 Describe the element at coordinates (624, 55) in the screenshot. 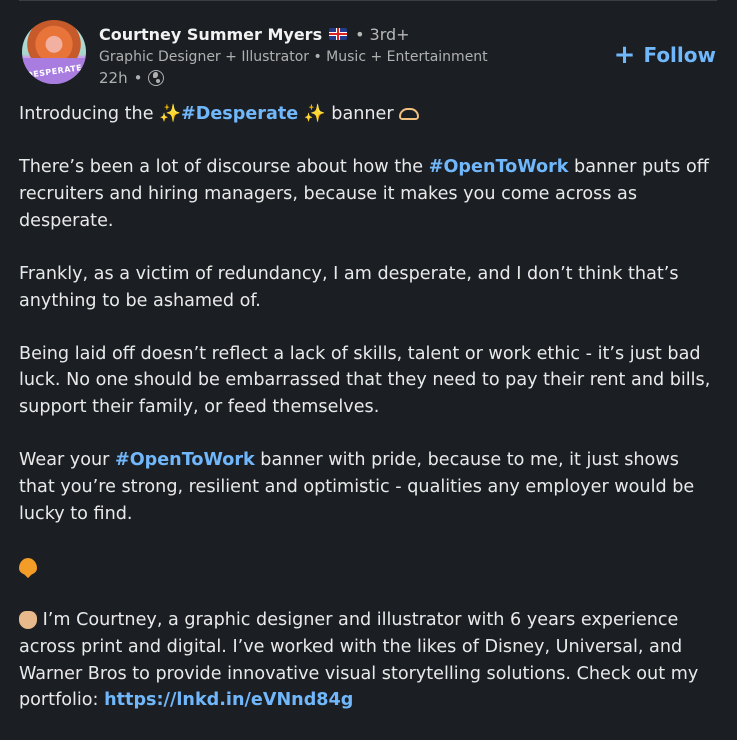

I see `plus-icon: +` at that location.